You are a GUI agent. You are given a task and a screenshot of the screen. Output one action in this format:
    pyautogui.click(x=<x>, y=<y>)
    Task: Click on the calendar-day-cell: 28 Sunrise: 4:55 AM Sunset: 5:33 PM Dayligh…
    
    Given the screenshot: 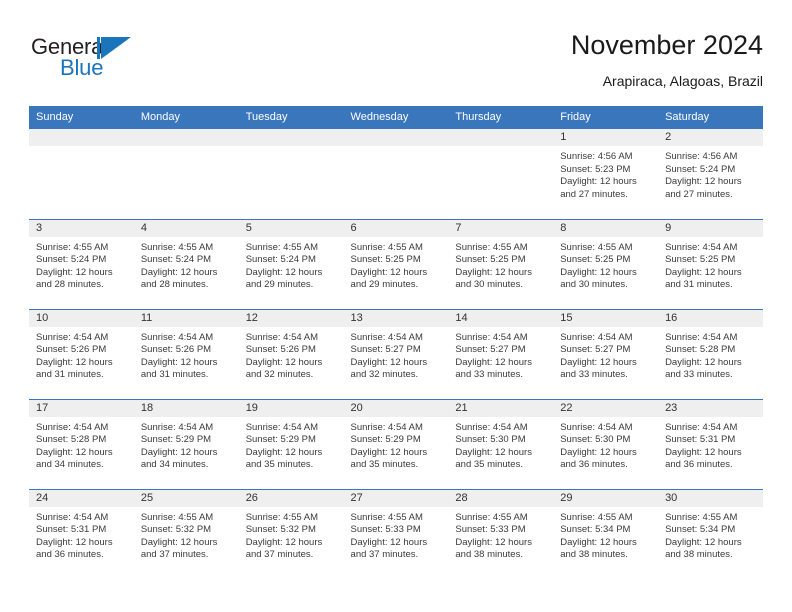 What is the action you would take?
    pyautogui.click(x=501, y=533)
    